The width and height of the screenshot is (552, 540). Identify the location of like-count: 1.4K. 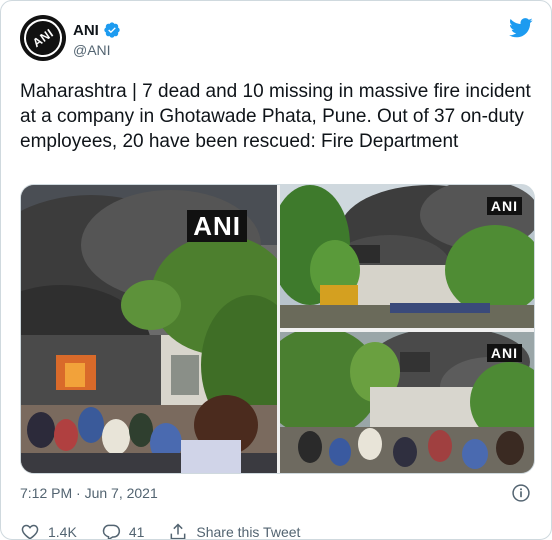
(62, 532).